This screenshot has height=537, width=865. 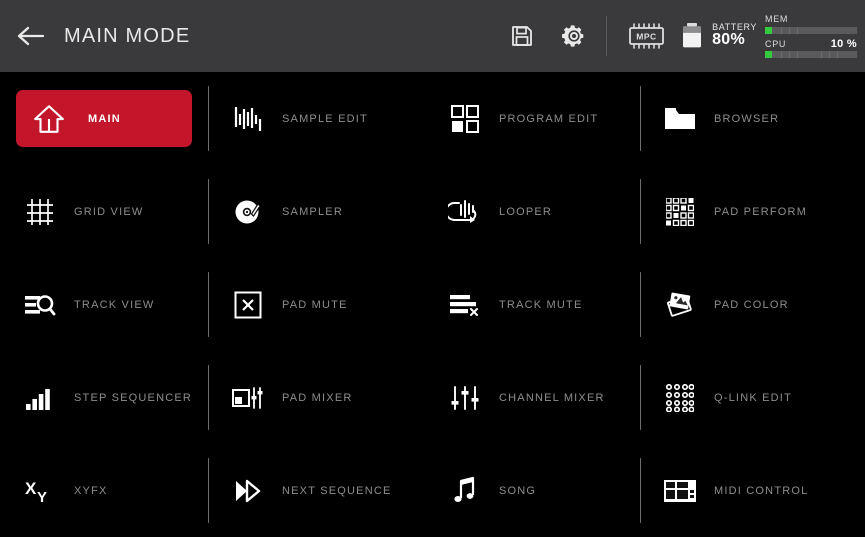 I want to click on settings-button, so click(x=574, y=36).